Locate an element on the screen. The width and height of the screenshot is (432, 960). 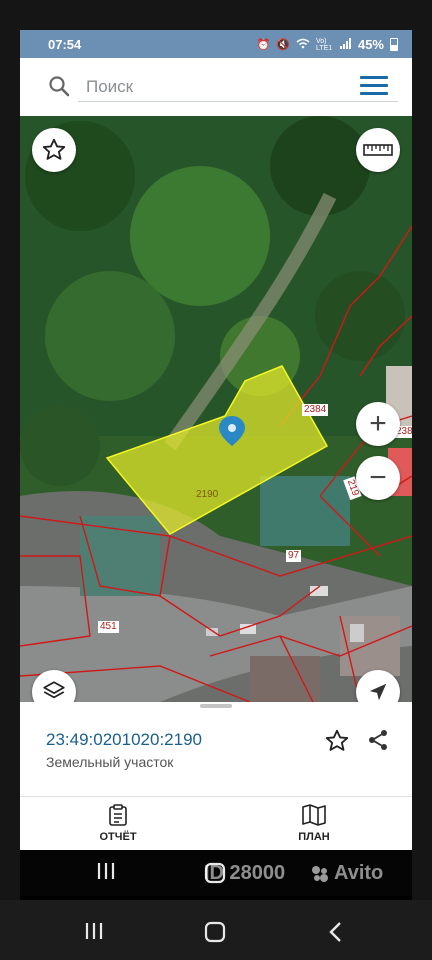
tab-plan-label: ПЛАН is located at coordinates (314, 837).